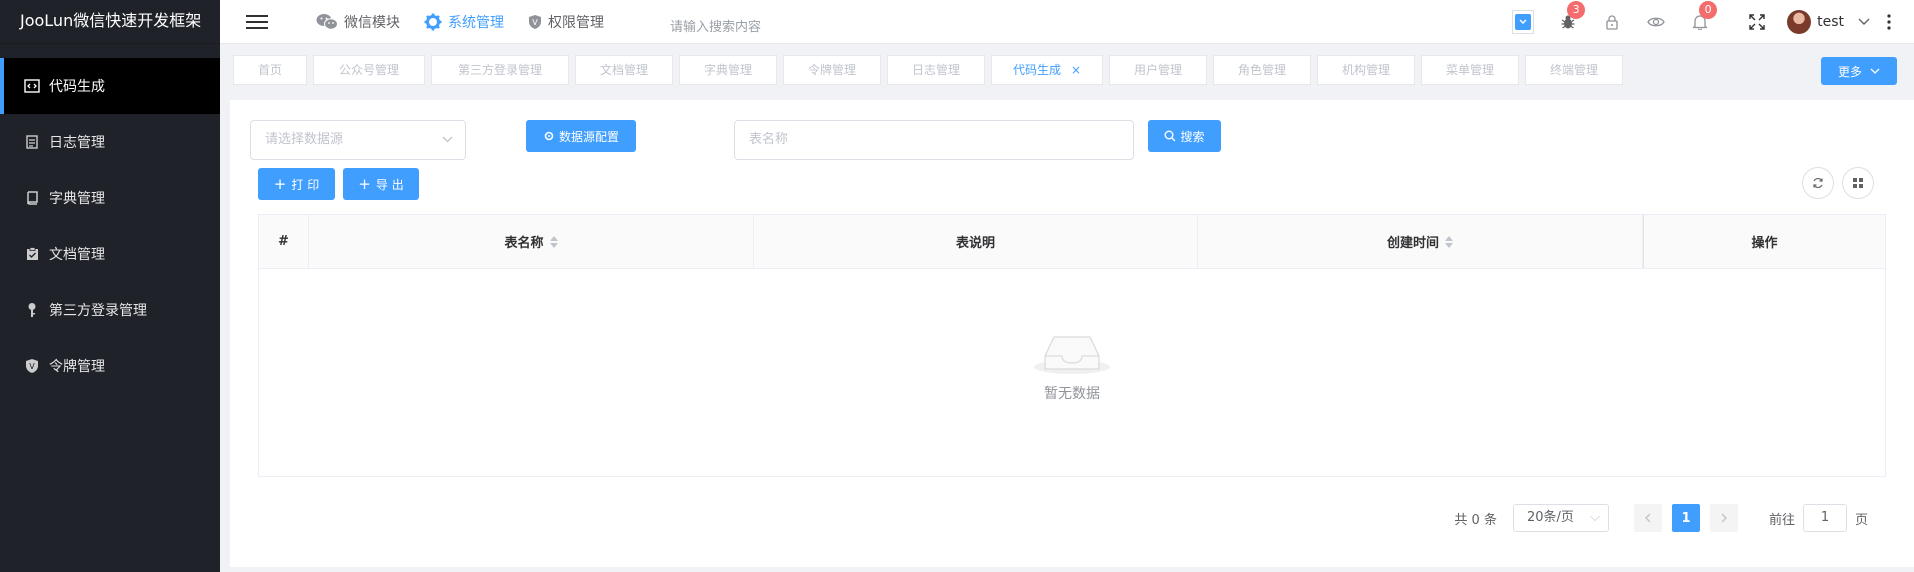 The height and width of the screenshot is (572, 1914). What do you see at coordinates (110, 310) in the screenshot?
I see `sidebar-item-third-party-login: 第三方登录管理` at bounding box center [110, 310].